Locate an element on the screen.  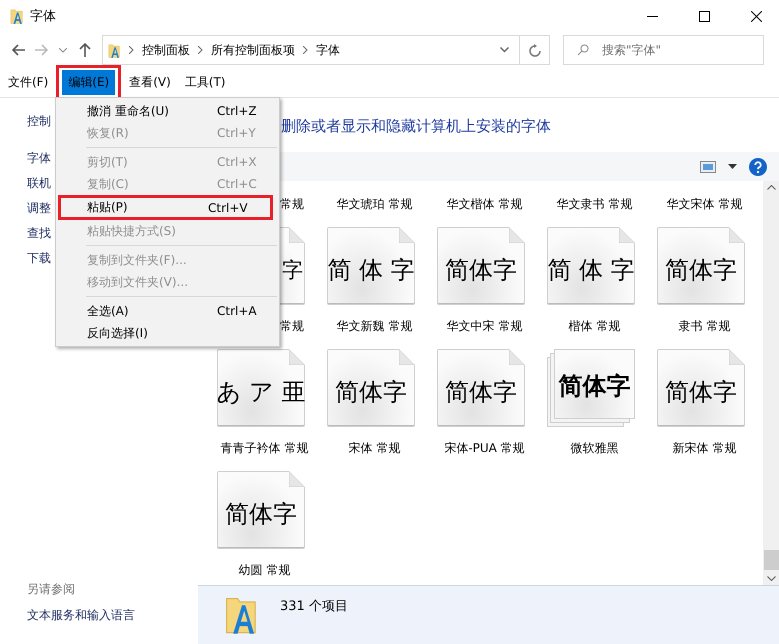
view-options-button is located at coordinates (732, 166).